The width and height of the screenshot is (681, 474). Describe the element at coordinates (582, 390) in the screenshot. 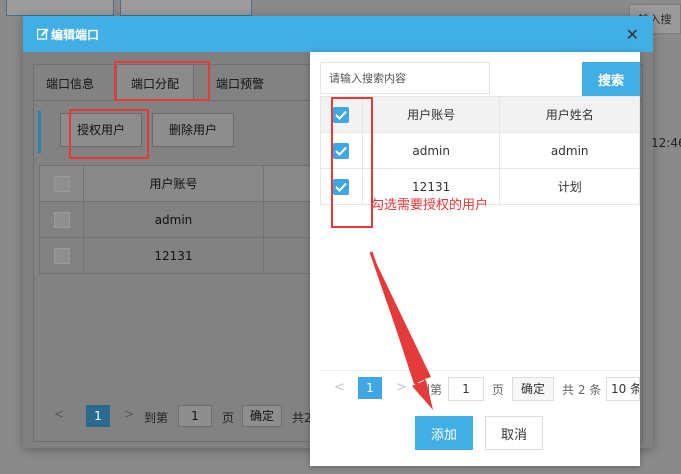

I see `total-count: 共 2 条` at that location.